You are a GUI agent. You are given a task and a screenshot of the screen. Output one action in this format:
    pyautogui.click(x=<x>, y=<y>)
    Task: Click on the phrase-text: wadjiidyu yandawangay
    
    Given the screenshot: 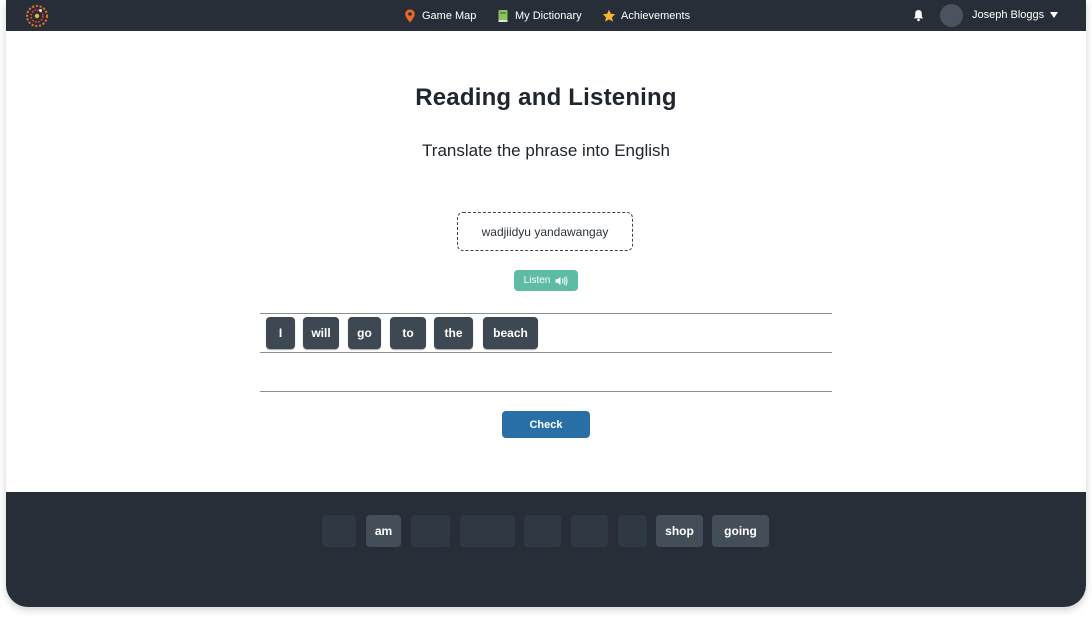 What is the action you would take?
    pyautogui.click(x=545, y=231)
    